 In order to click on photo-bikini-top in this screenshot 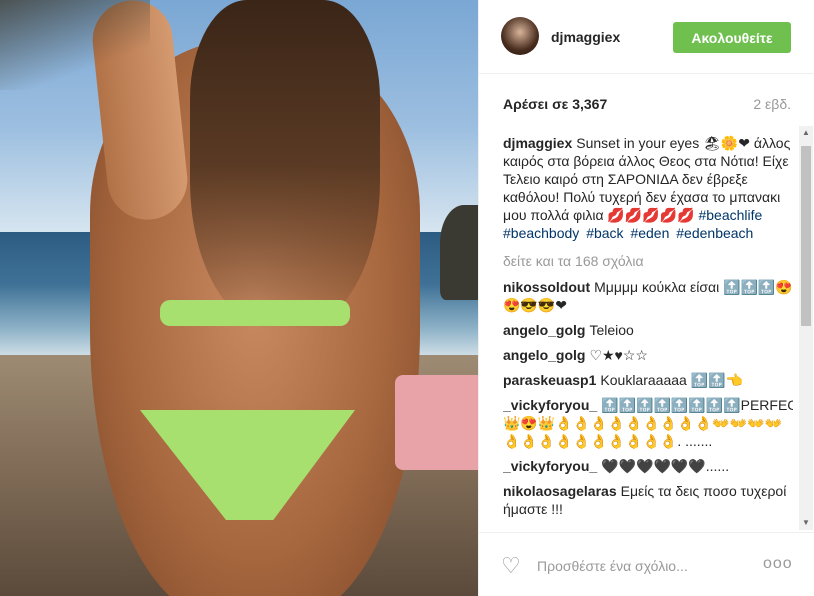, I will do `click(255, 313)`.